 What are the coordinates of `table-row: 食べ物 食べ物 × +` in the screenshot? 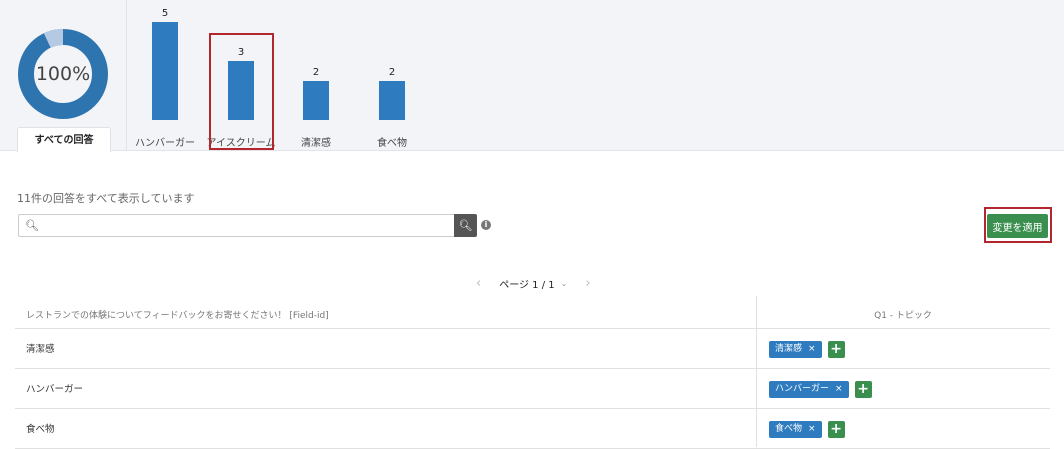 It's located at (532, 429).